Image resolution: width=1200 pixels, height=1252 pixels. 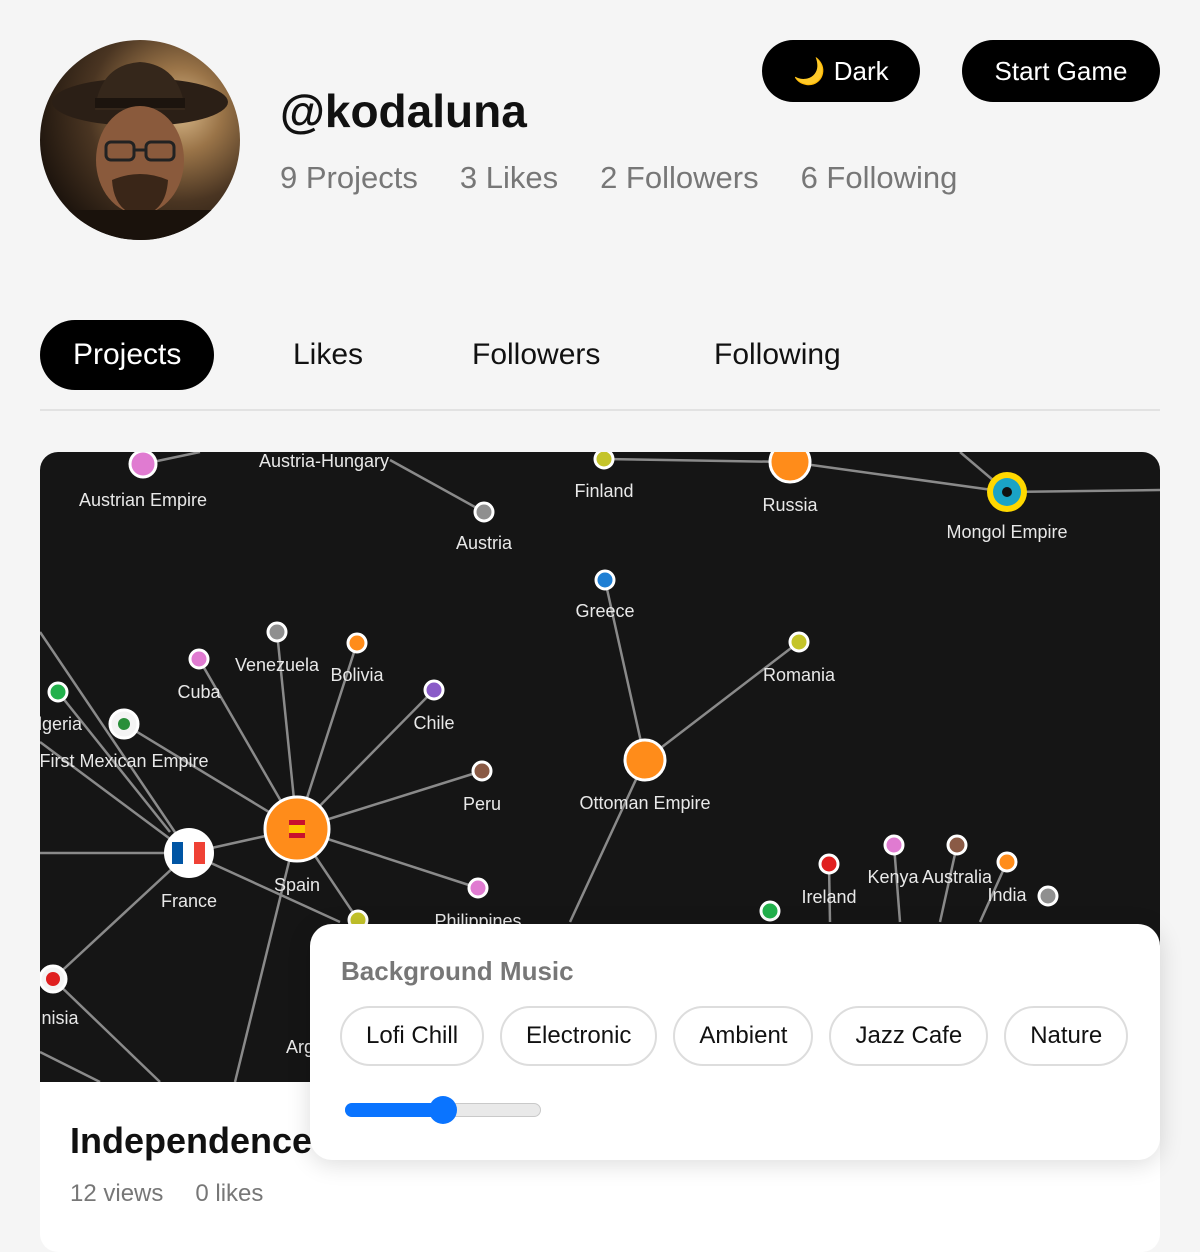 I want to click on node-label: Bolivia, so click(x=357, y=675).